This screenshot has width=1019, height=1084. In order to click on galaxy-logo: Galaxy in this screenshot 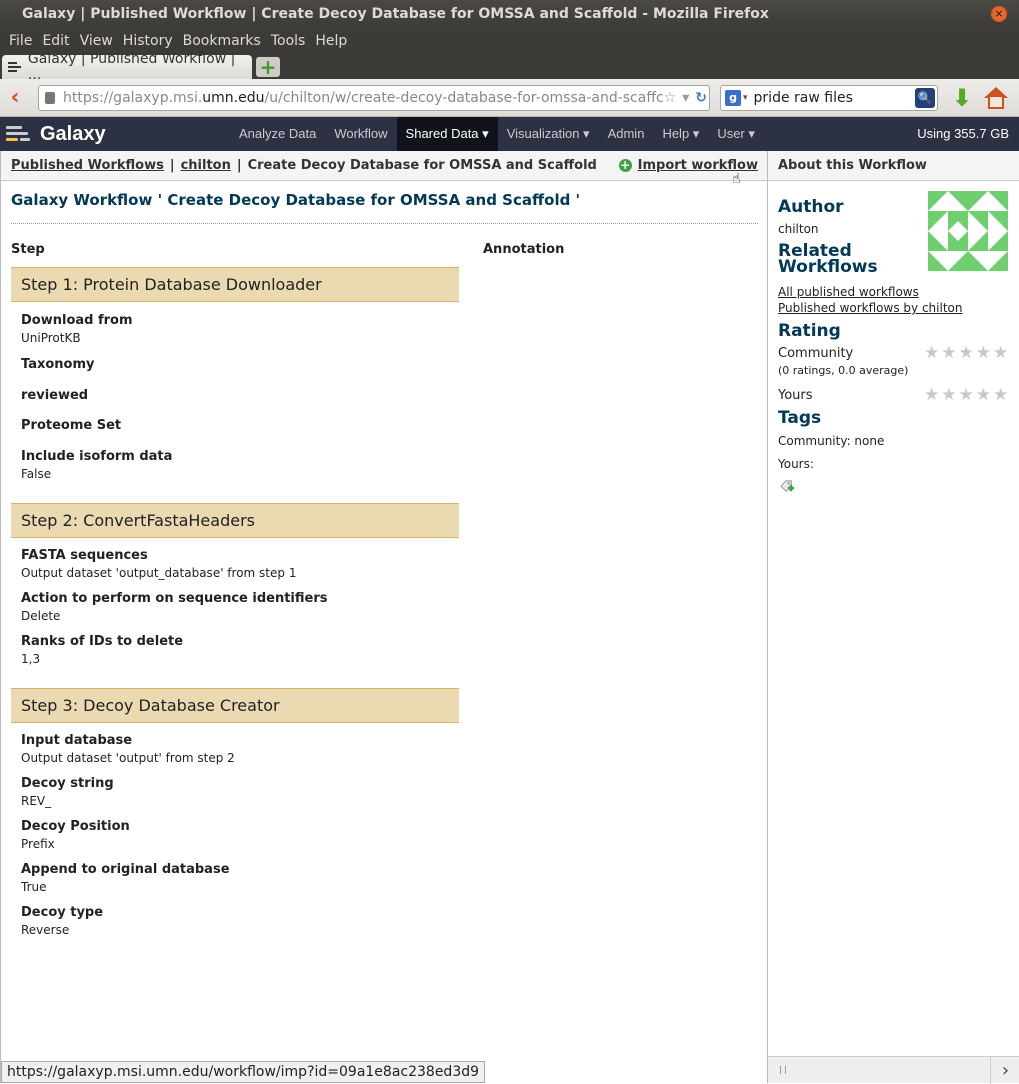, I will do `click(118, 134)`.